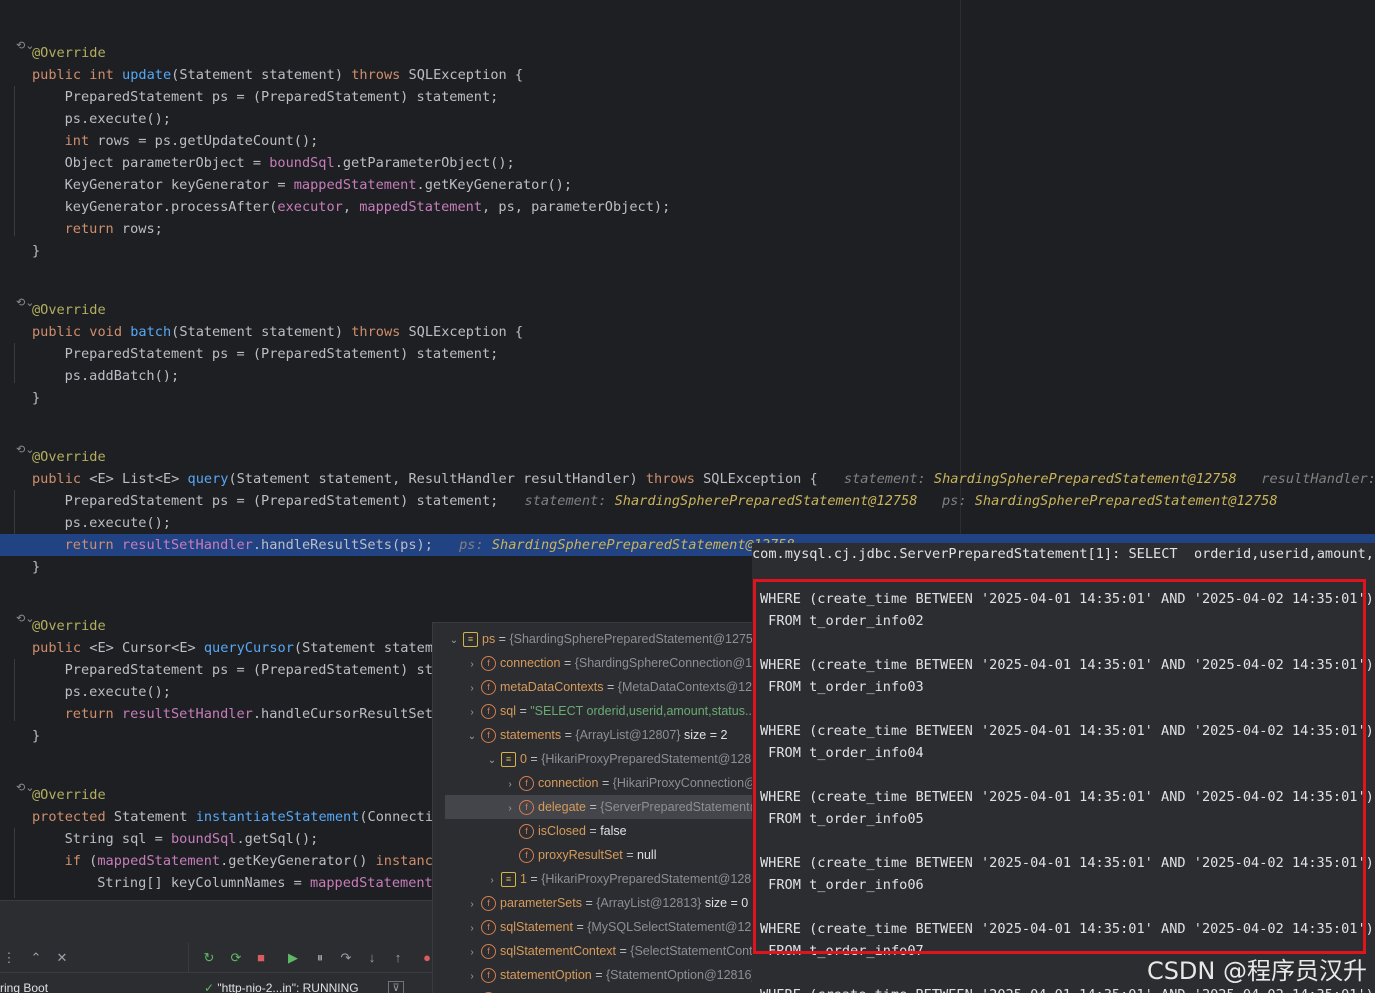  I want to click on code-token: ,, so click(351, 207).